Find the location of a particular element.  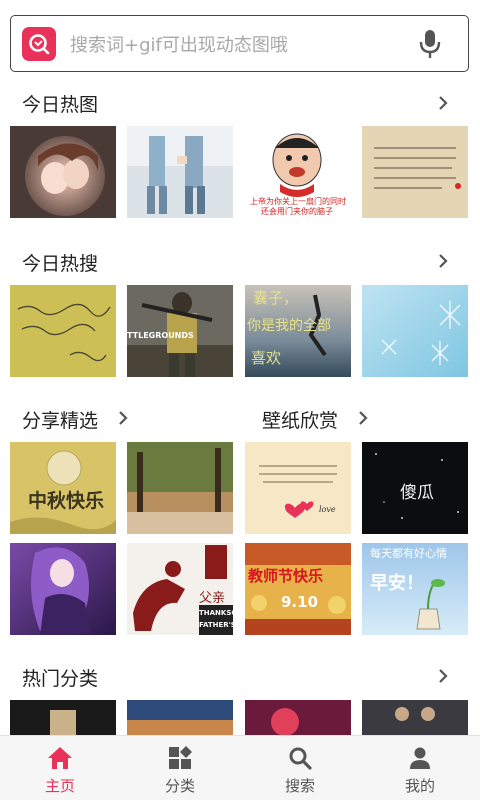

section-title-today-hot-search: 今日热搜 is located at coordinates (60, 264).